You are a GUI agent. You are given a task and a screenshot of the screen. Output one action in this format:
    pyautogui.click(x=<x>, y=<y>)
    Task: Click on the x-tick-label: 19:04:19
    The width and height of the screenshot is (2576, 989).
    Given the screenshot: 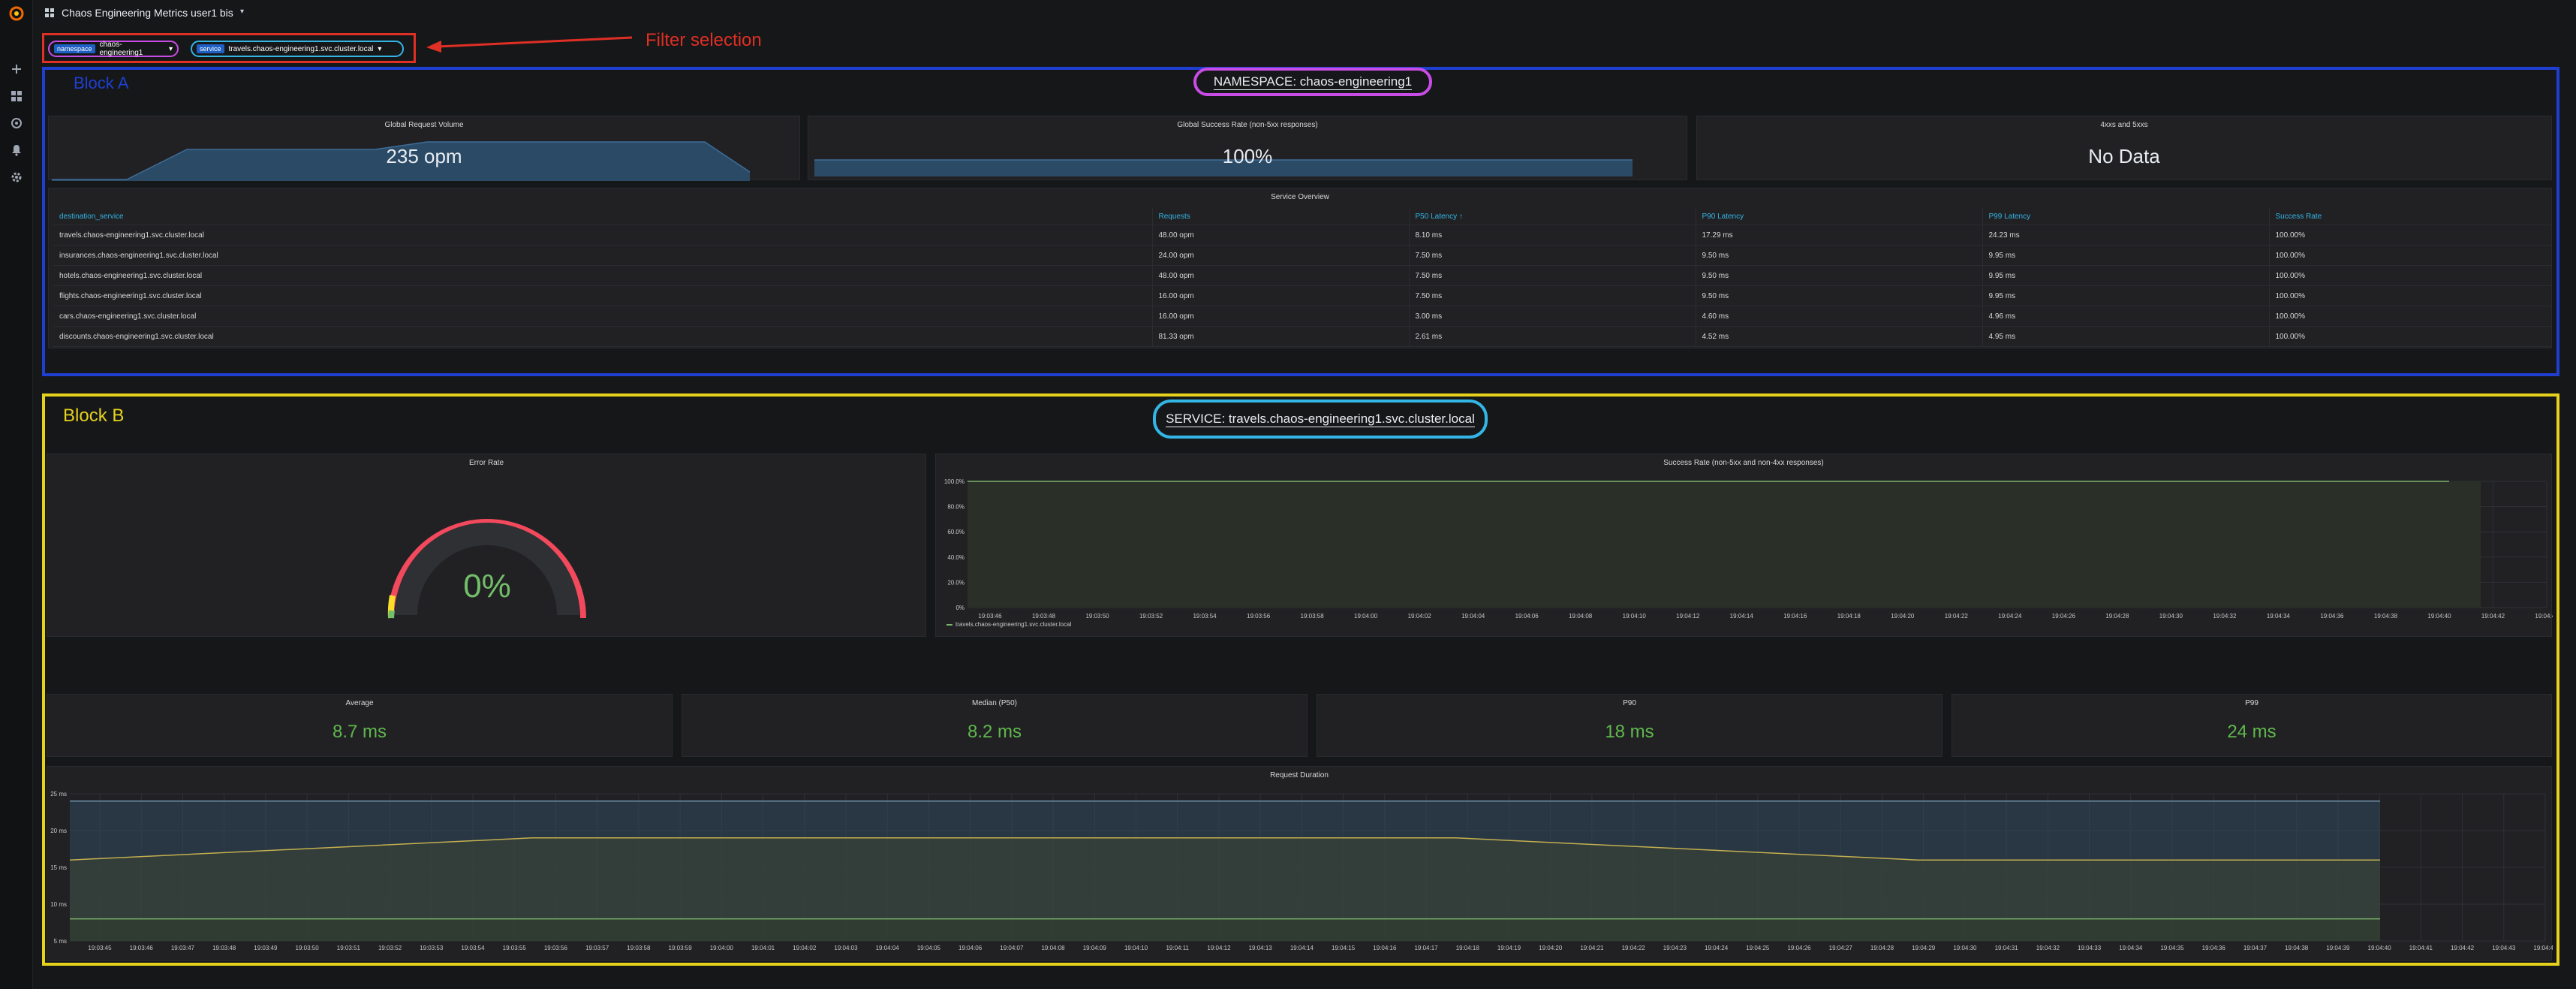 What is the action you would take?
    pyautogui.click(x=1509, y=948)
    